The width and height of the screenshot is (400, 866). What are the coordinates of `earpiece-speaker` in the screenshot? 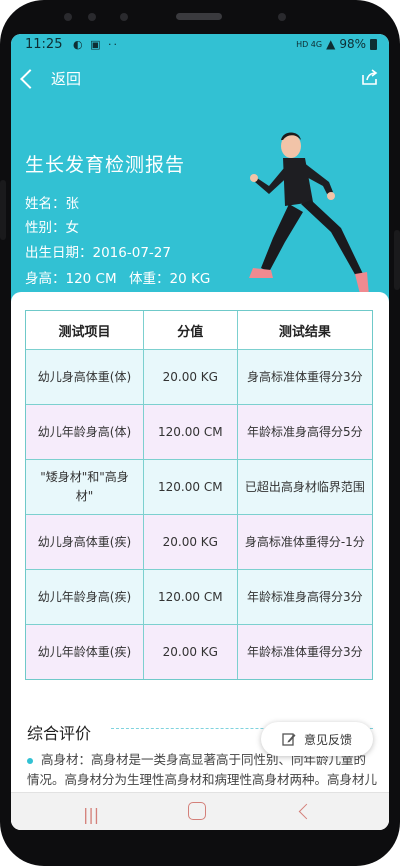 It's located at (199, 16).